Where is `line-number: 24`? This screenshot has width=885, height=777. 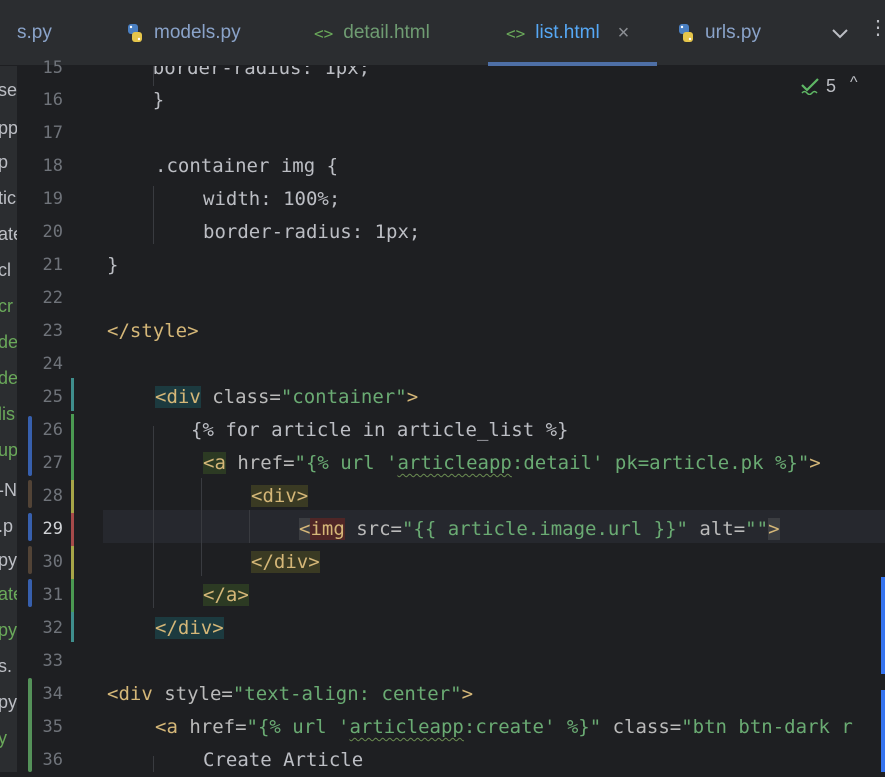 line-number: 24 is located at coordinates (52, 364).